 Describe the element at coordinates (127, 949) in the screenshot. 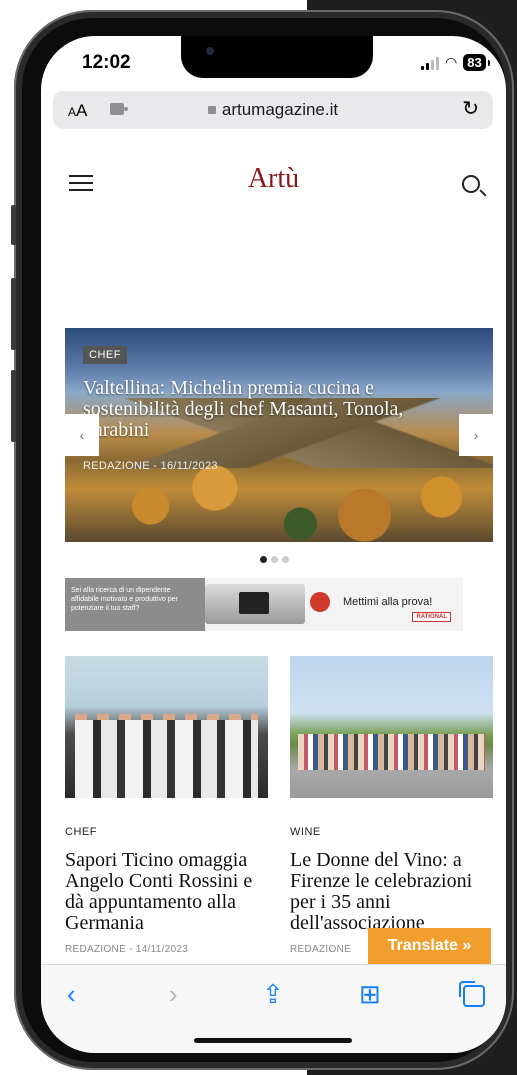

I see `article-meta: REDAZIONE - 14/11/2023` at that location.